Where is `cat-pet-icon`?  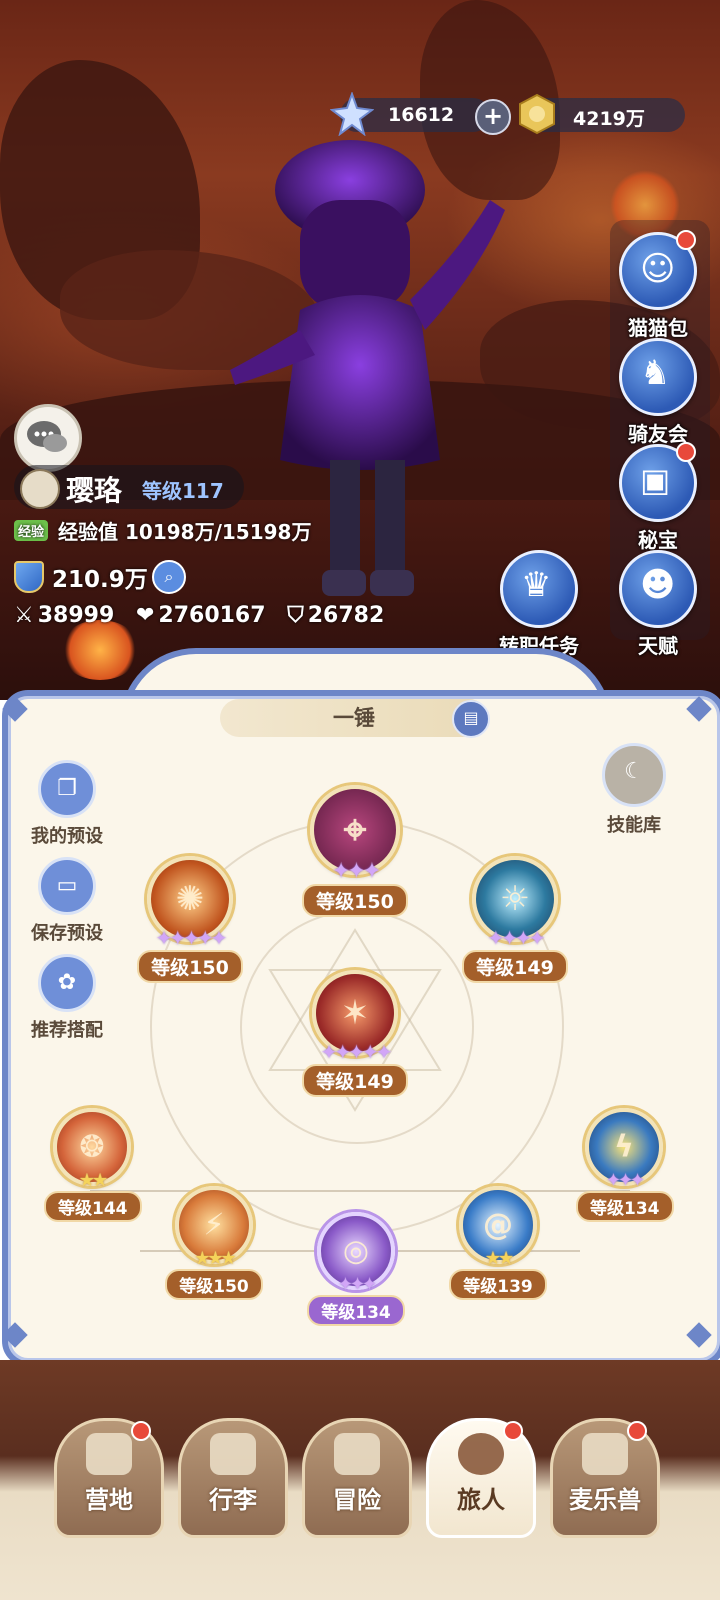 cat-pet-icon is located at coordinates (605, 1454).